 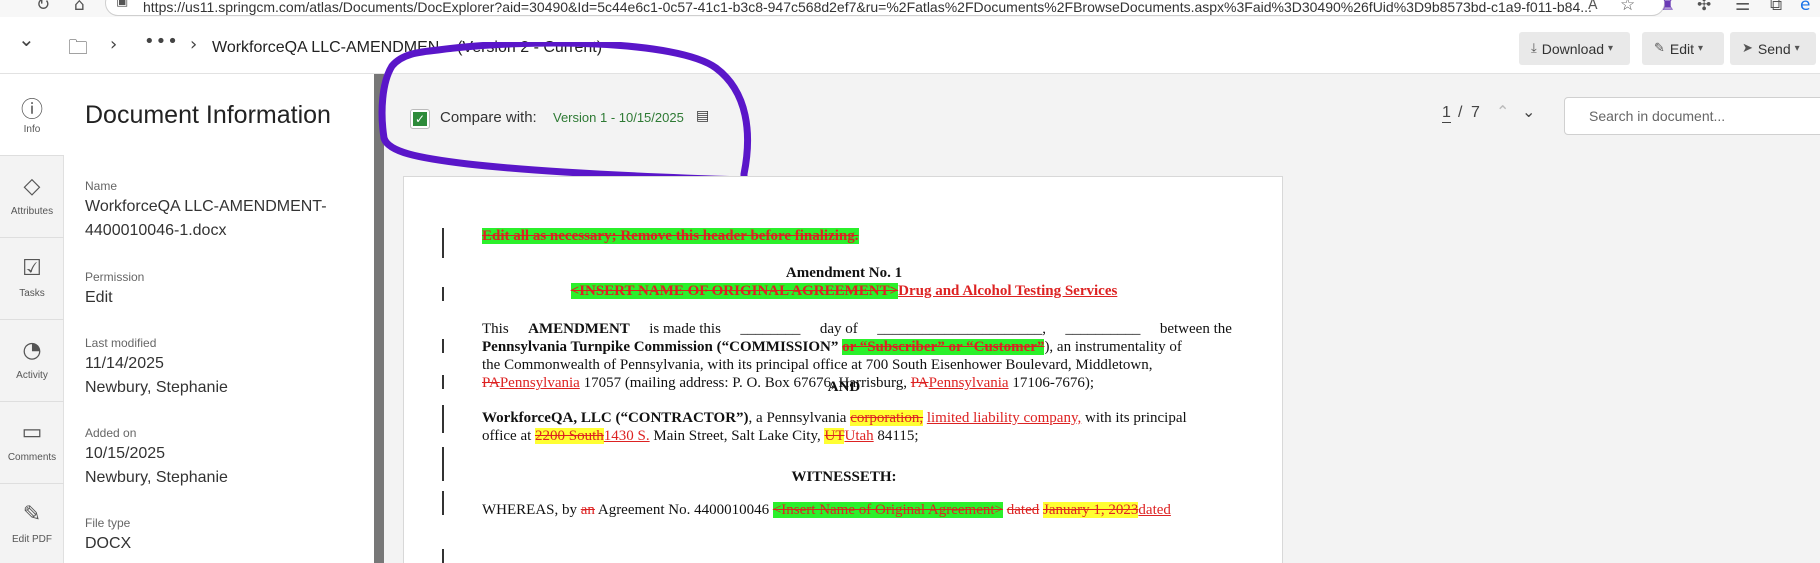 I want to click on name-value-line1: WorkforceQA LLC-AMENDMENT-, so click(x=206, y=206).